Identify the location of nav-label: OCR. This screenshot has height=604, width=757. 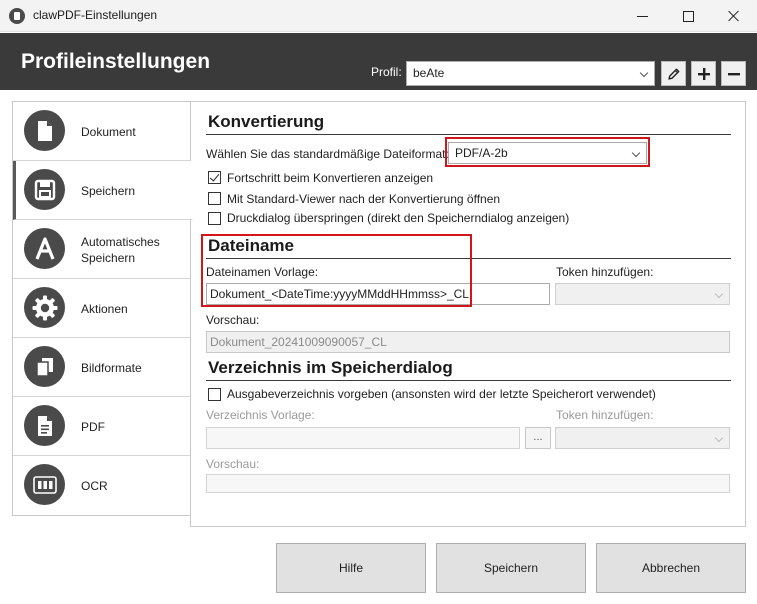
(94, 486).